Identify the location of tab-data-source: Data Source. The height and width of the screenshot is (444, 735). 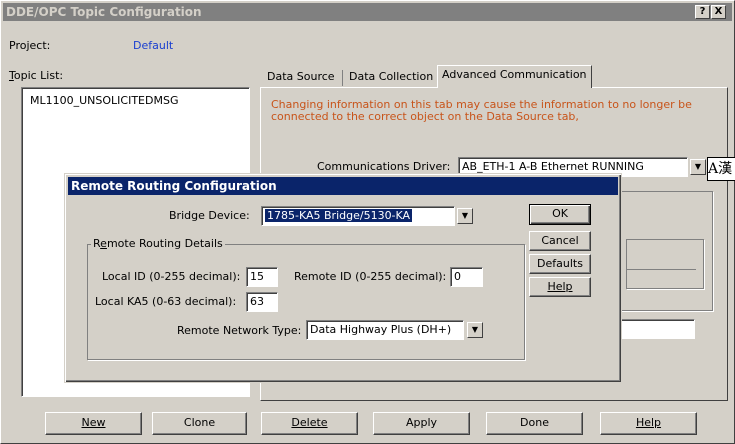
(301, 78).